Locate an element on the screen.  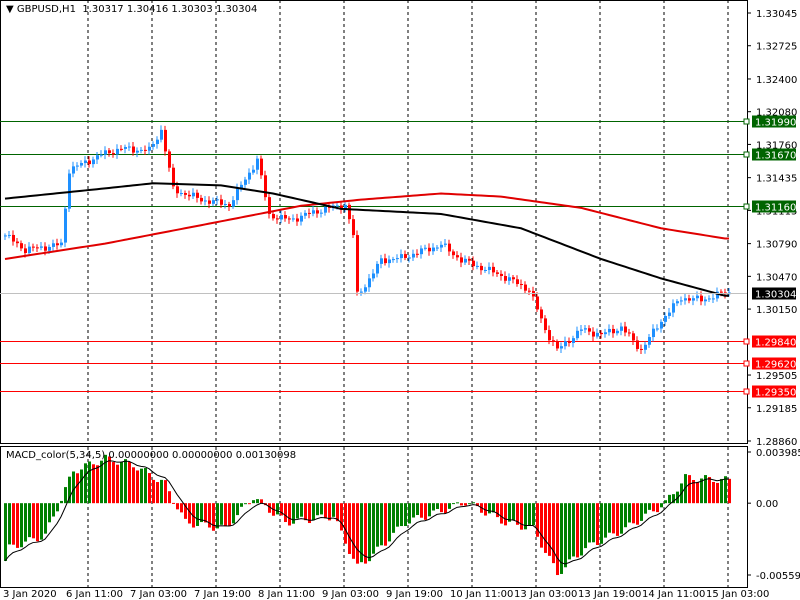
macd-name: MACD_color(5,34,5) is located at coordinates (56, 455).